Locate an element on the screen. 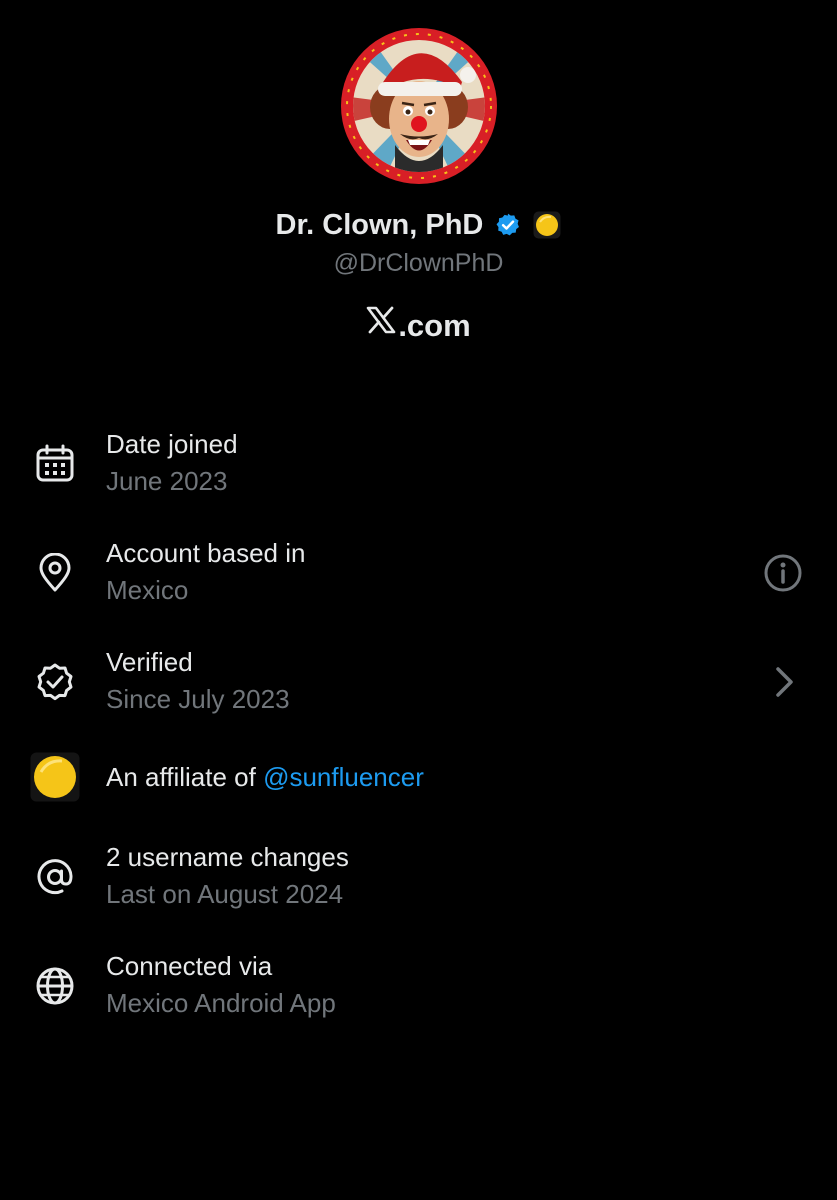 The image size is (837, 1200). row-title: Date joined is located at coordinates (172, 444).